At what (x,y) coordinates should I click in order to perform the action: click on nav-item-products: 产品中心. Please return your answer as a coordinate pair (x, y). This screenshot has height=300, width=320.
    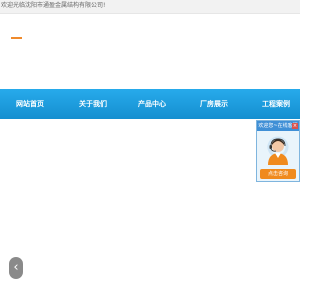
    Looking at the image, I should click on (152, 104).